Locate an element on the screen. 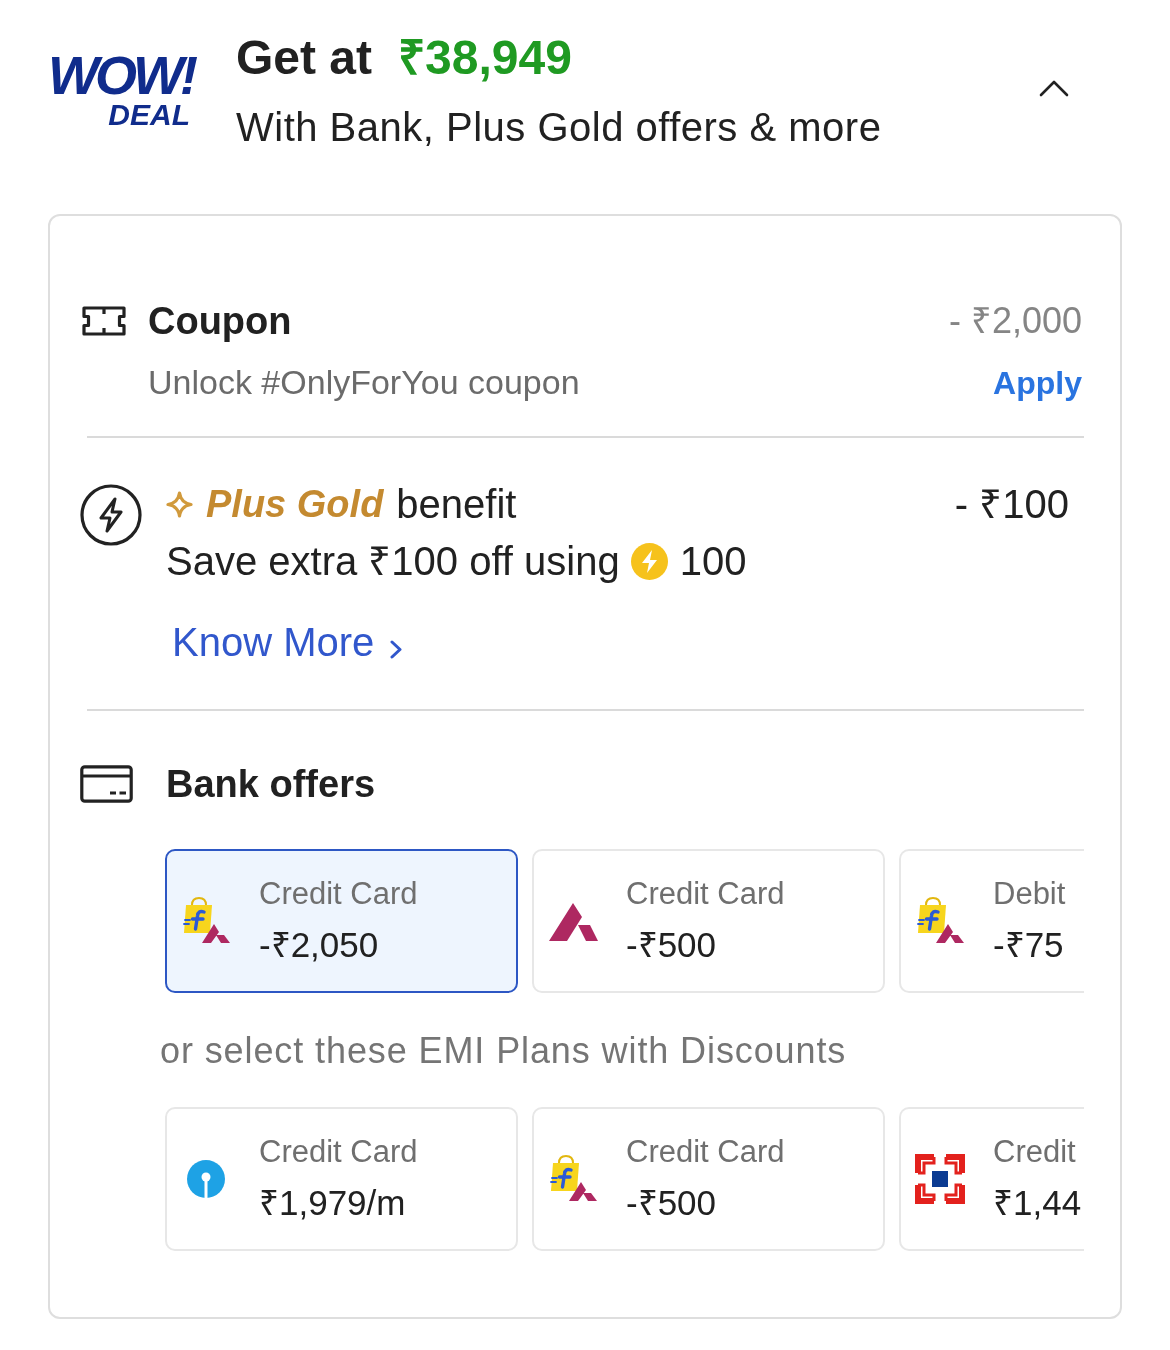 The width and height of the screenshot is (1170, 1350). offer-amount: ₹1,979/m is located at coordinates (333, 1203).